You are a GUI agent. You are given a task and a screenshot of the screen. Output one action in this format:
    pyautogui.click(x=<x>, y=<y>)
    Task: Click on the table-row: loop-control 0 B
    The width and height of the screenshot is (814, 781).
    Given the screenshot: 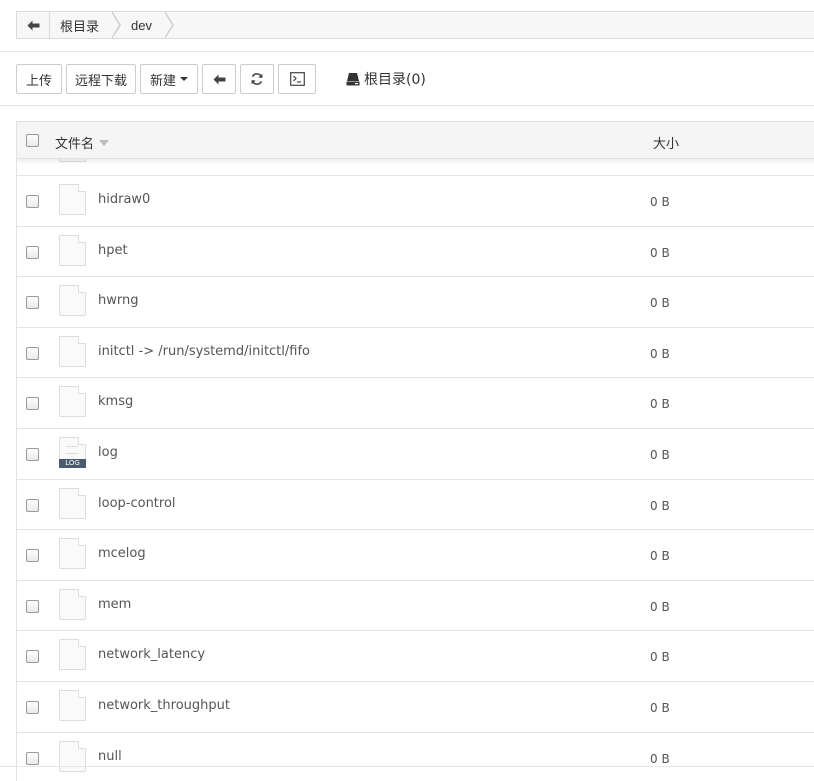 What is the action you would take?
    pyautogui.click(x=415, y=504)
    